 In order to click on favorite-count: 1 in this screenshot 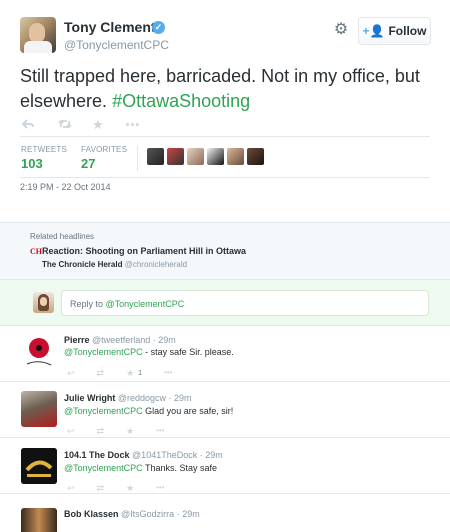, I will do `click(140, 373)`.